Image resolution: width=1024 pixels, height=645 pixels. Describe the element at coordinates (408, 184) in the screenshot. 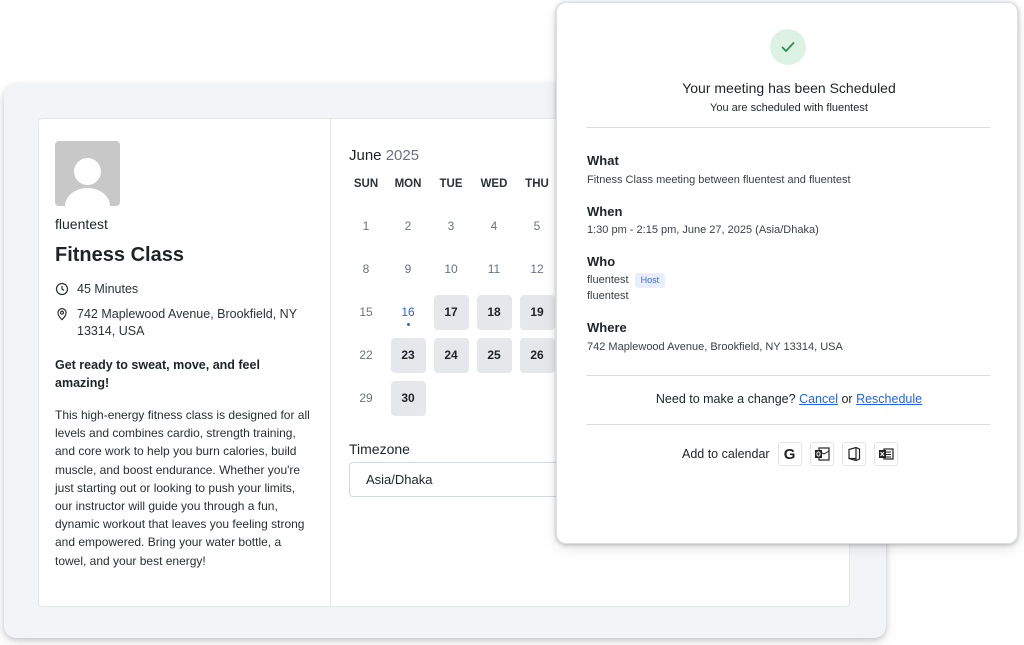

I see `weekday-header: MON` at that location.